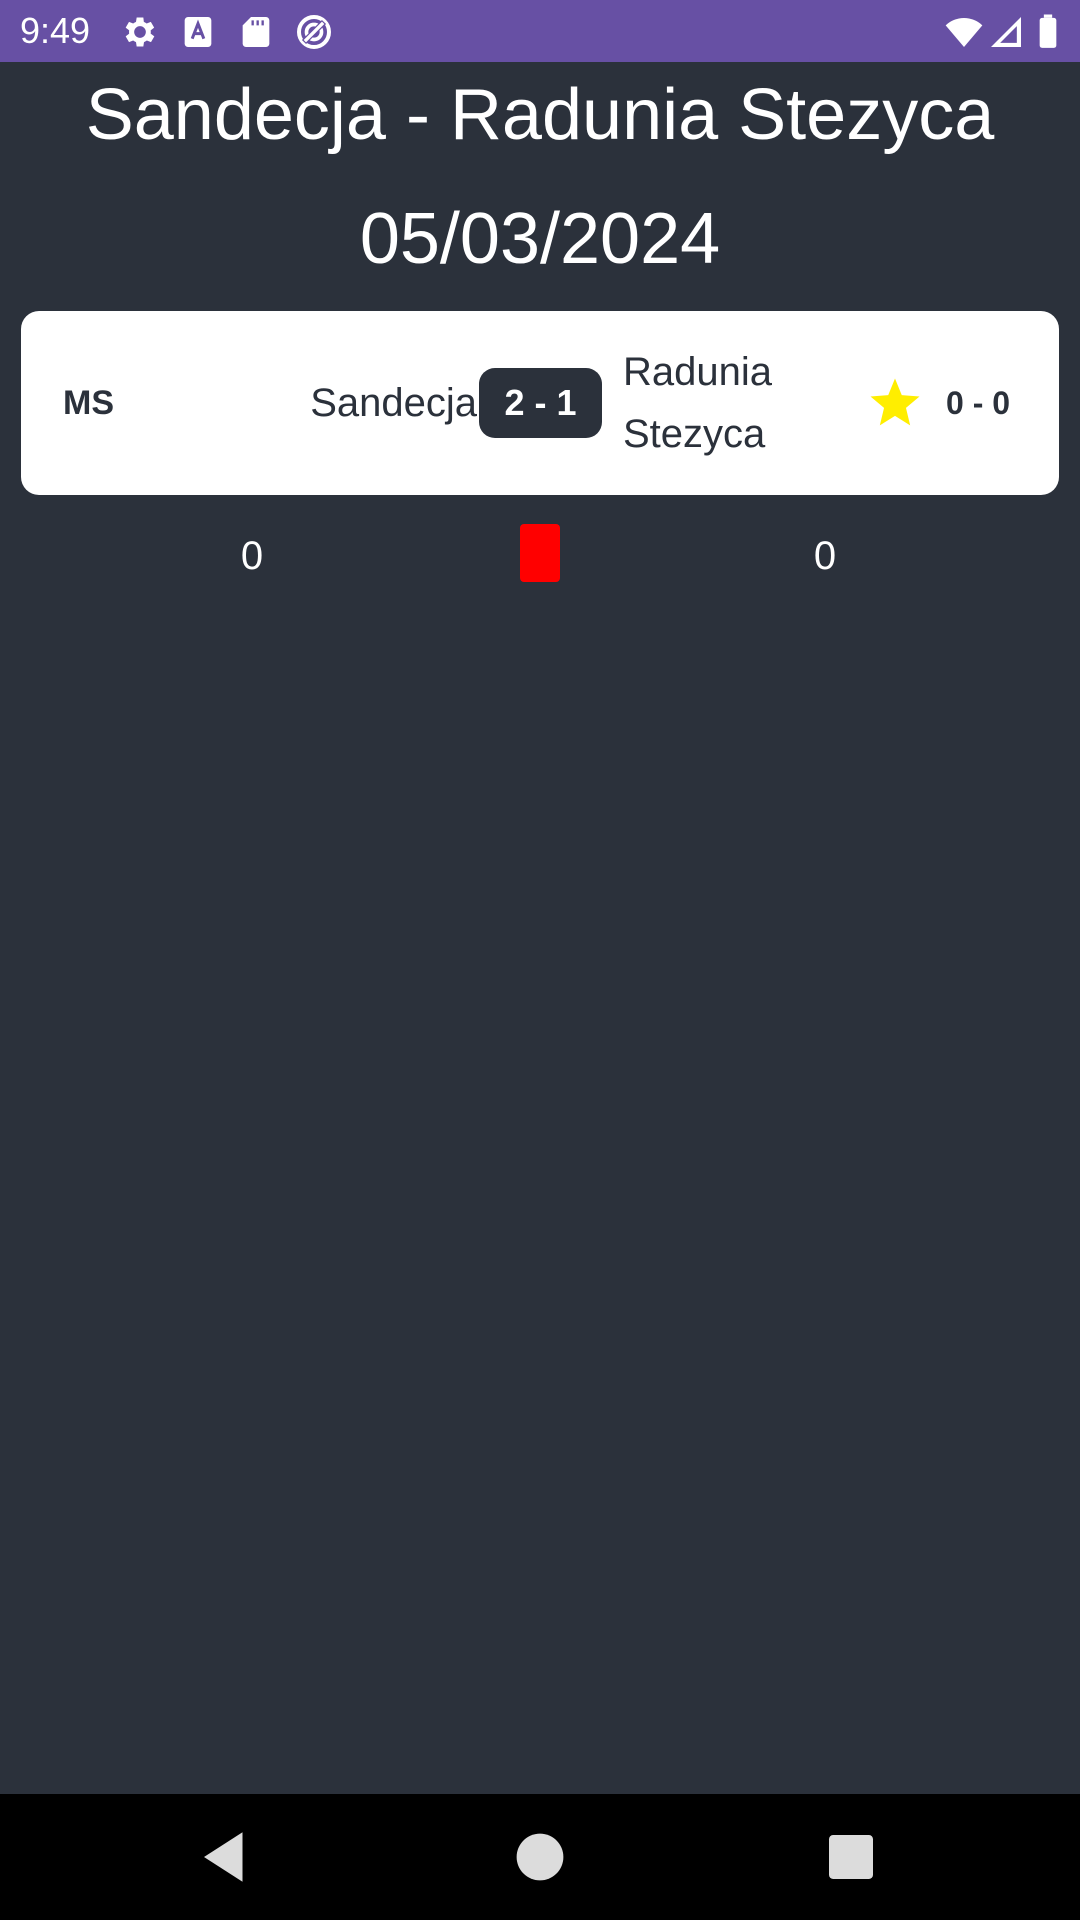 This screenshot has width=1080, height=1920. What do you see at coordinates (540, 115) in the screenshot?
I see `page-title: Sandecja - Radunia Stezyca` at bounding box center [540, 115].